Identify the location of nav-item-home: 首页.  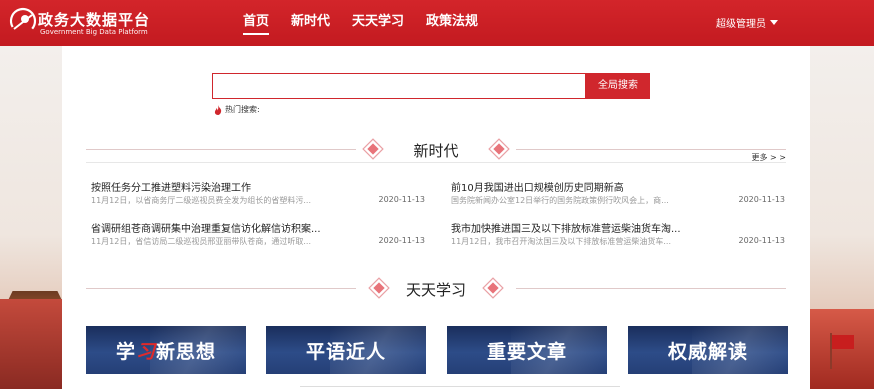
(256, 23).